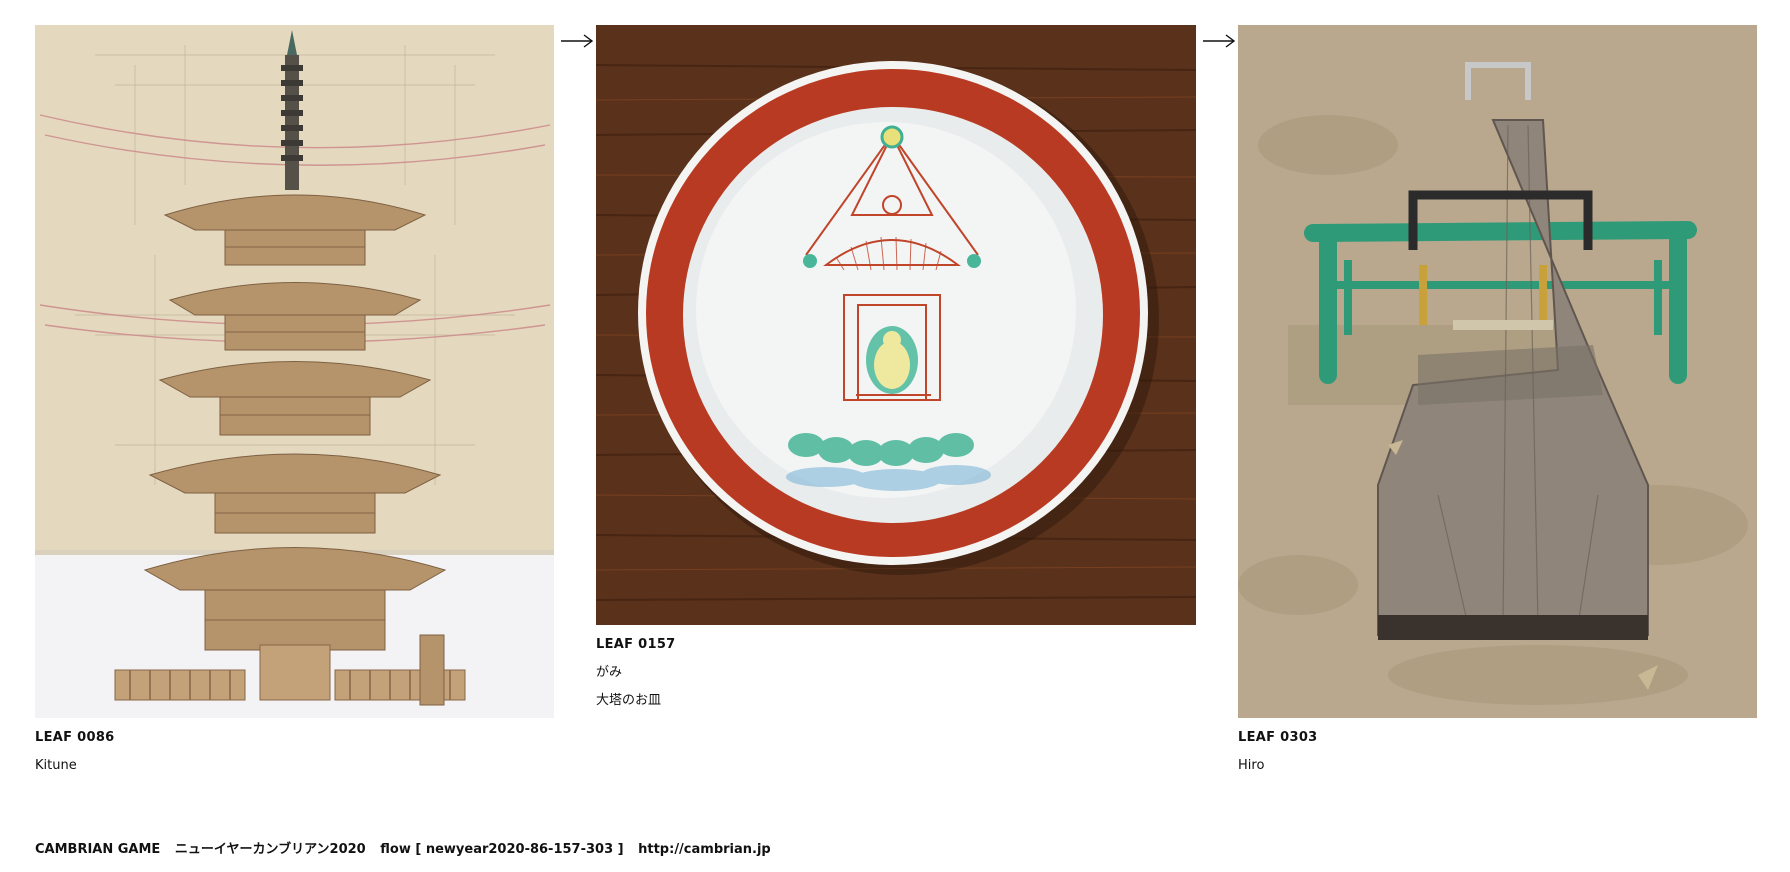  I want to click on leaf-0157-title: 大塔のお皿, so click(629, 700).